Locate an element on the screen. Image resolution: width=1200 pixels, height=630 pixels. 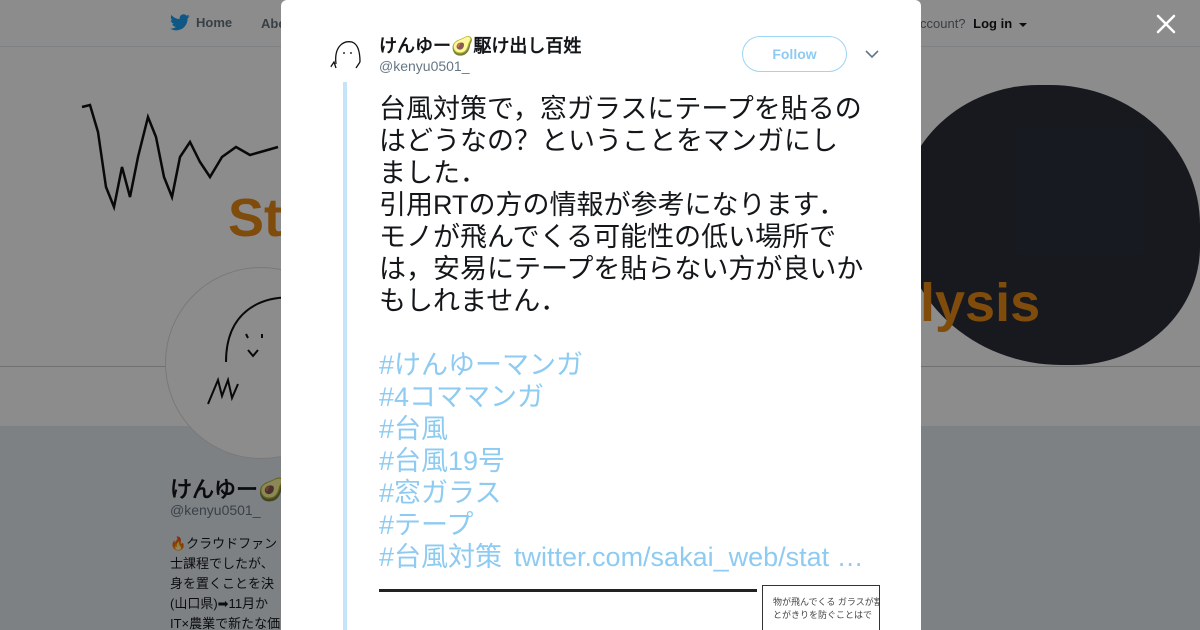
hashtag-link: #テープ is located at coordinates (631, 525).